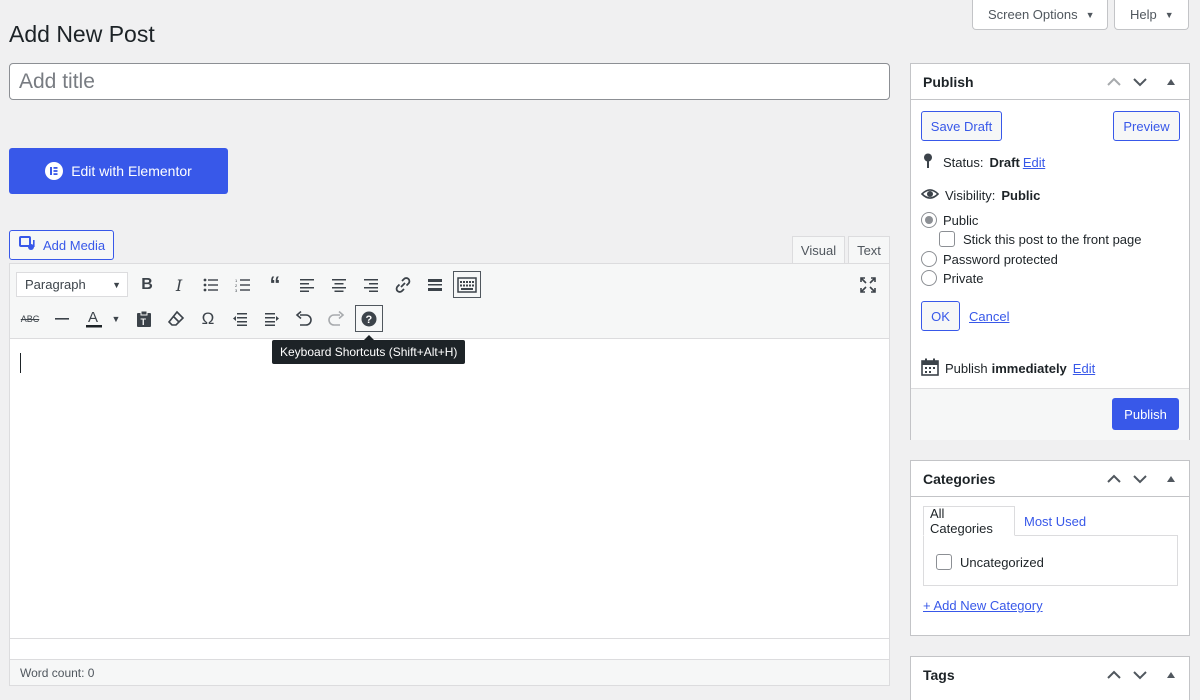 The image size is (1200, 700). Describe the element at coordinates (1040, 239) in the screenshot. I see `sticky-option: Stick this post to the front page` at that location.